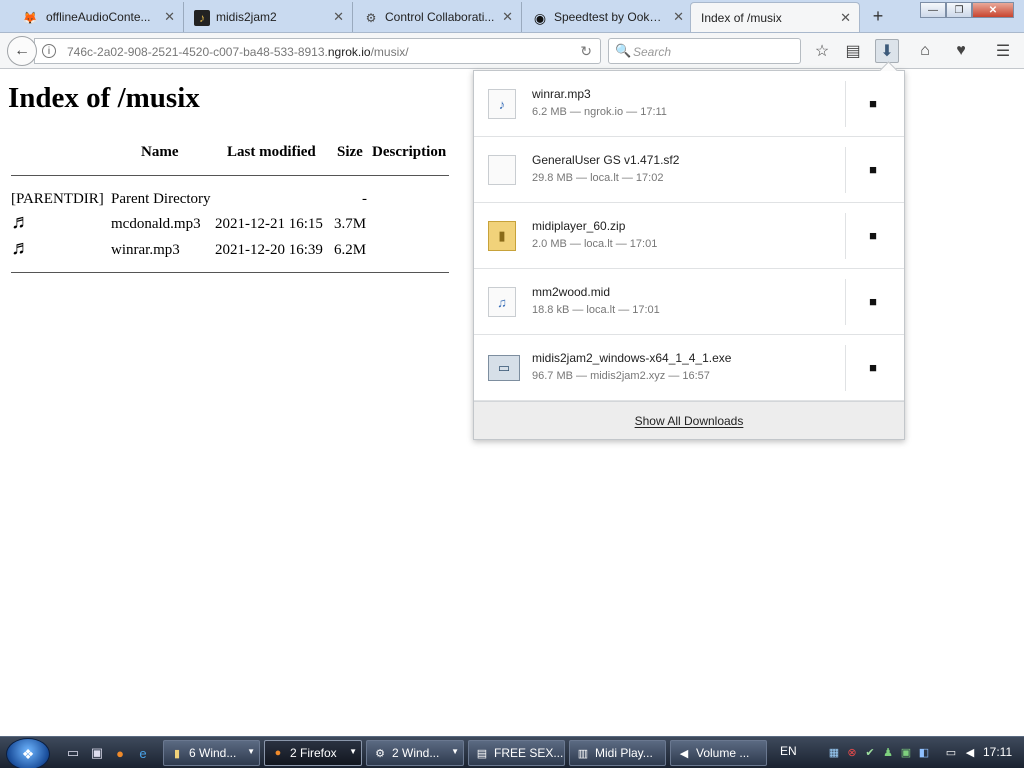 Image resolution: width=1024 pixels, height=768 pixels. I want to click on sort-description-link: Description, so click(409, 152).